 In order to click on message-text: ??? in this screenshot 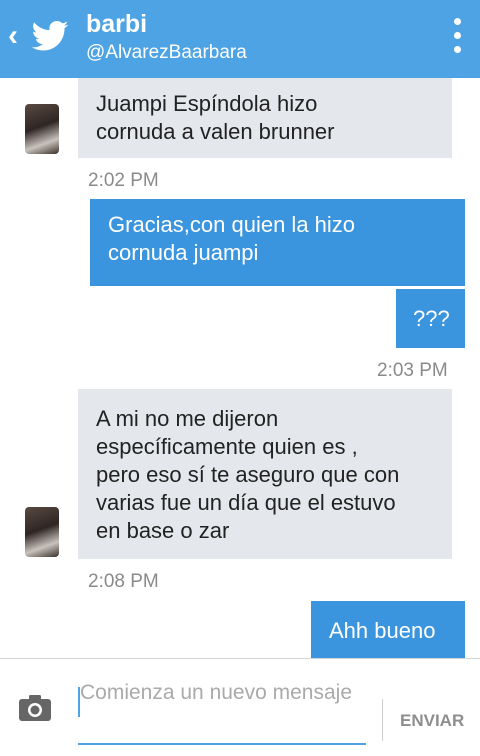, I will do `click(431, 318)`.